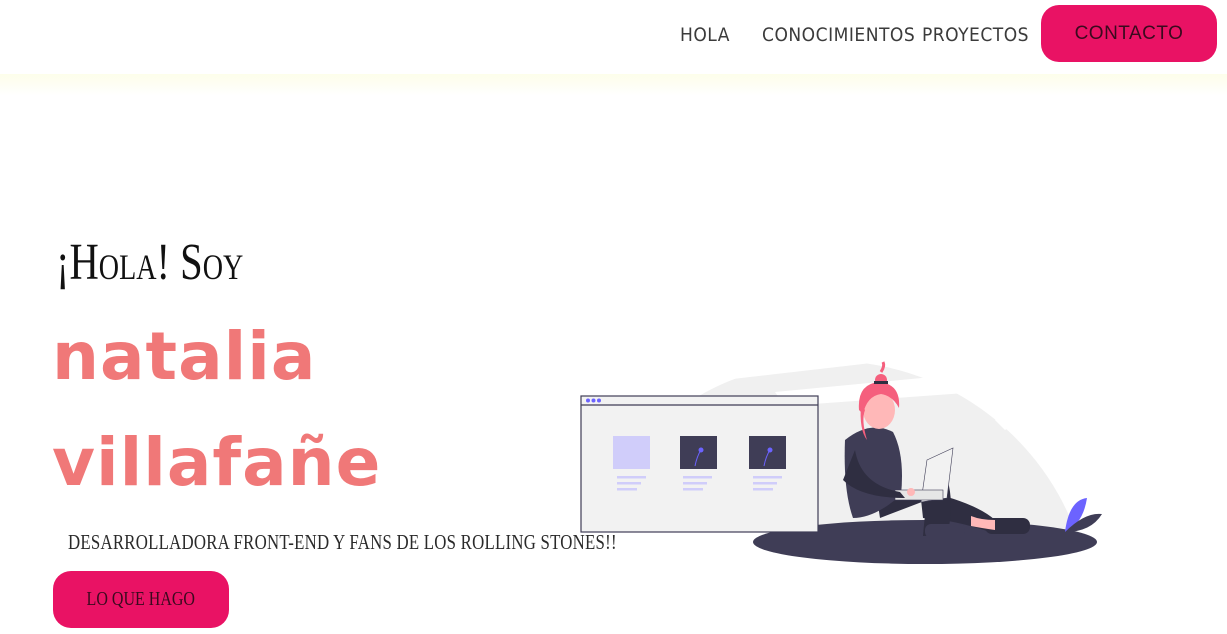 Image resolution: width=1227 pixels, height=634 pixels. What do you see at coordinates (184, 356) in the screenshot?
I see `hero-name-first: natalia` at bounding box center [184, 356].